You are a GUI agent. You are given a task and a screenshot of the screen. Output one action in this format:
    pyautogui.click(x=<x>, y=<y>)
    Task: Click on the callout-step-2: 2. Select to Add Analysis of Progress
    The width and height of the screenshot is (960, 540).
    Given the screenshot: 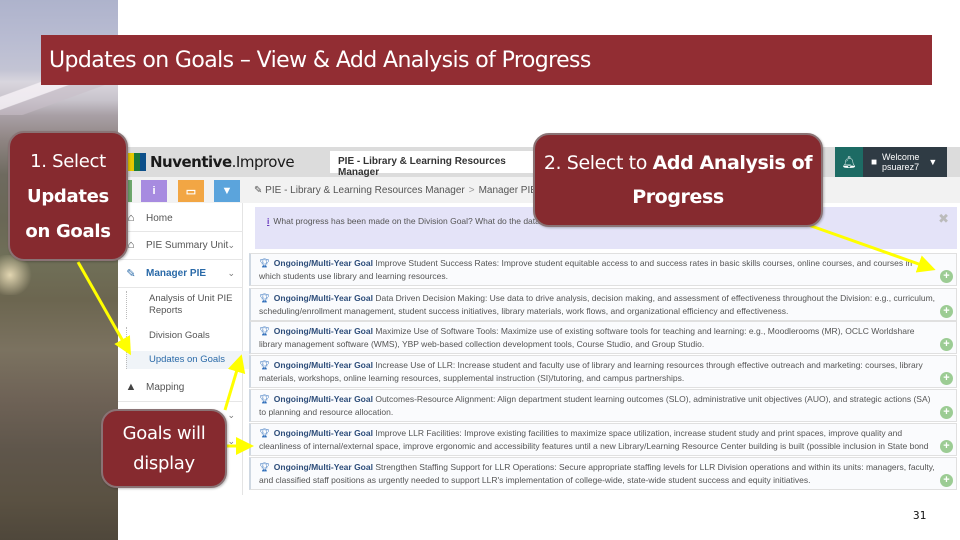 What is the action you would take?
    pyautogui.click(x=678, y=180)
    